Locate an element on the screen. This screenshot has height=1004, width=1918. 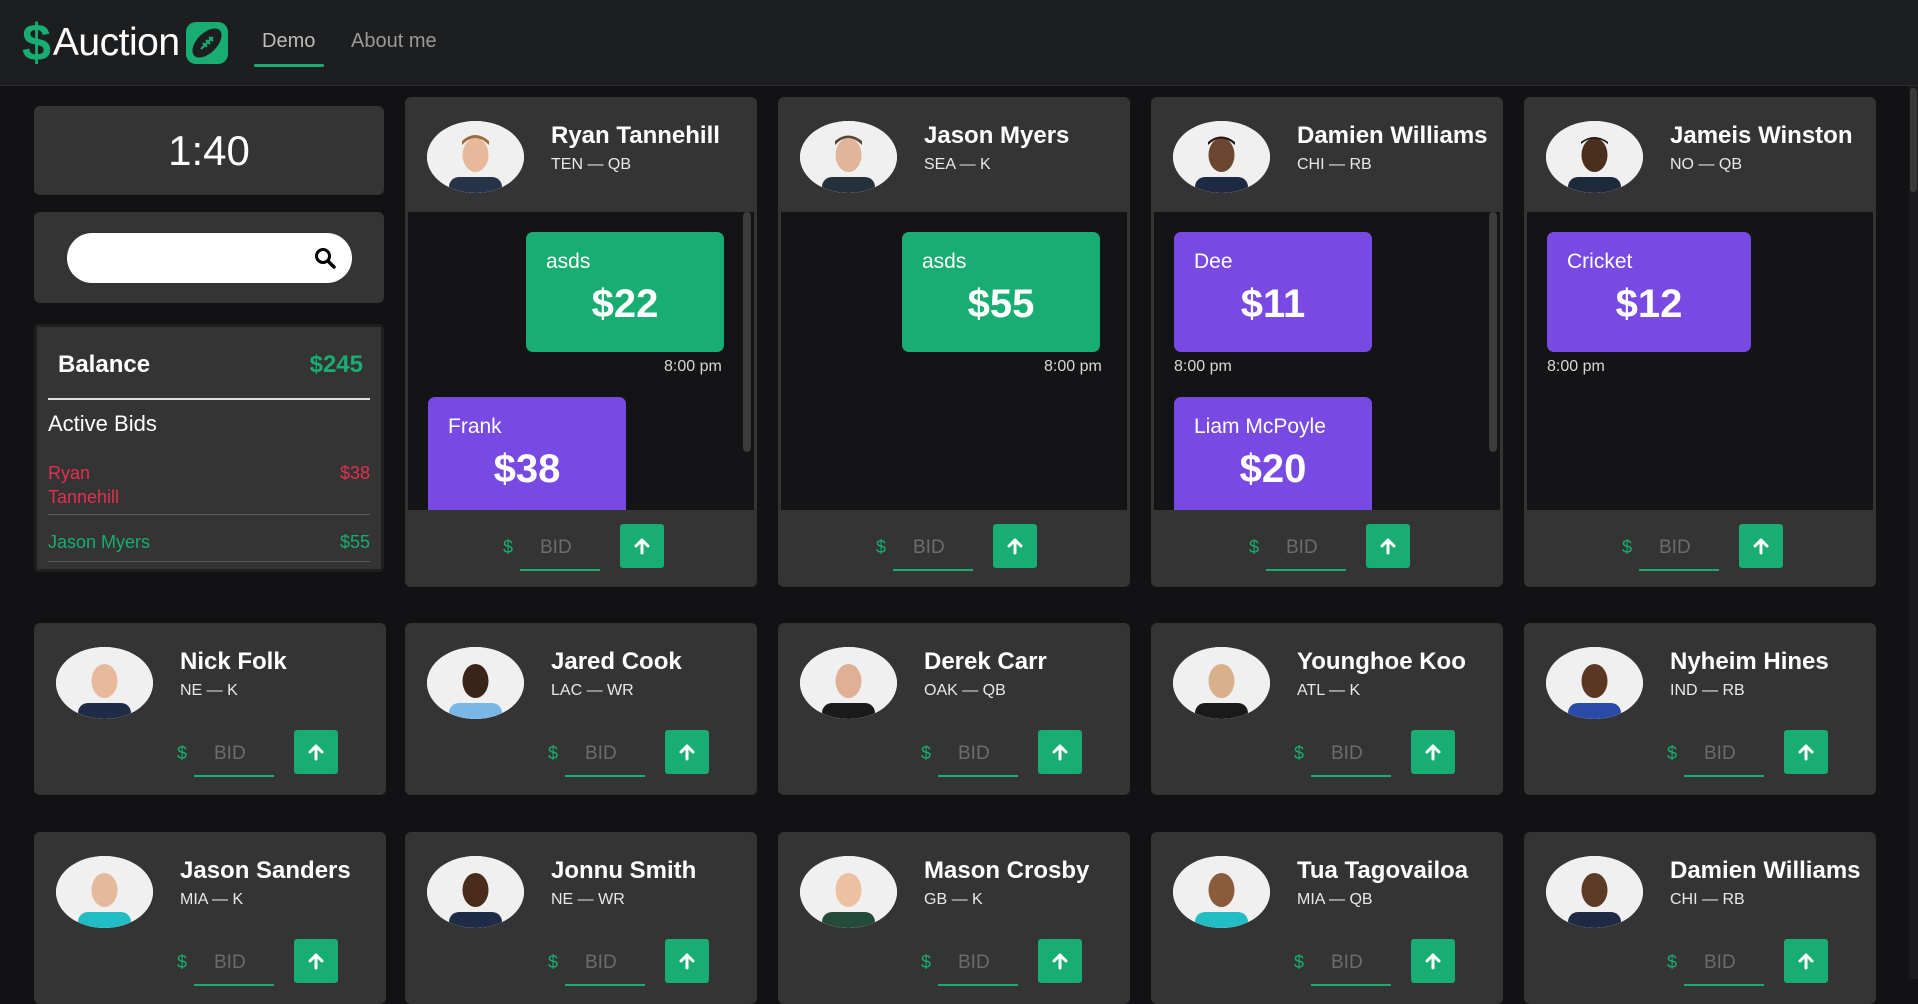
player-team-position: NE — K is located at coordinates (209, 690).